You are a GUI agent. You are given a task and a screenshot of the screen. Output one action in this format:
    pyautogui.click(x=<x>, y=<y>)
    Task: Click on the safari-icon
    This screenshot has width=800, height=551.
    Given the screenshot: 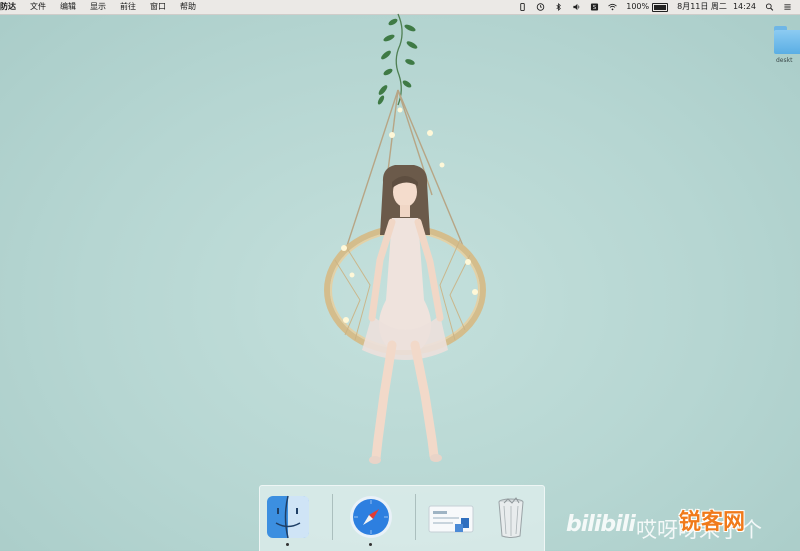 What is the action you would take?
    pyautogui.click(x=371, y=517)
    